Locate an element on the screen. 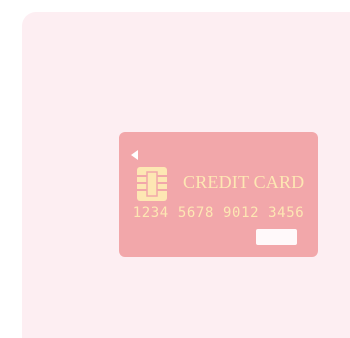 The image size is (350, 338). signature-block is located at coordinates (276, 237).